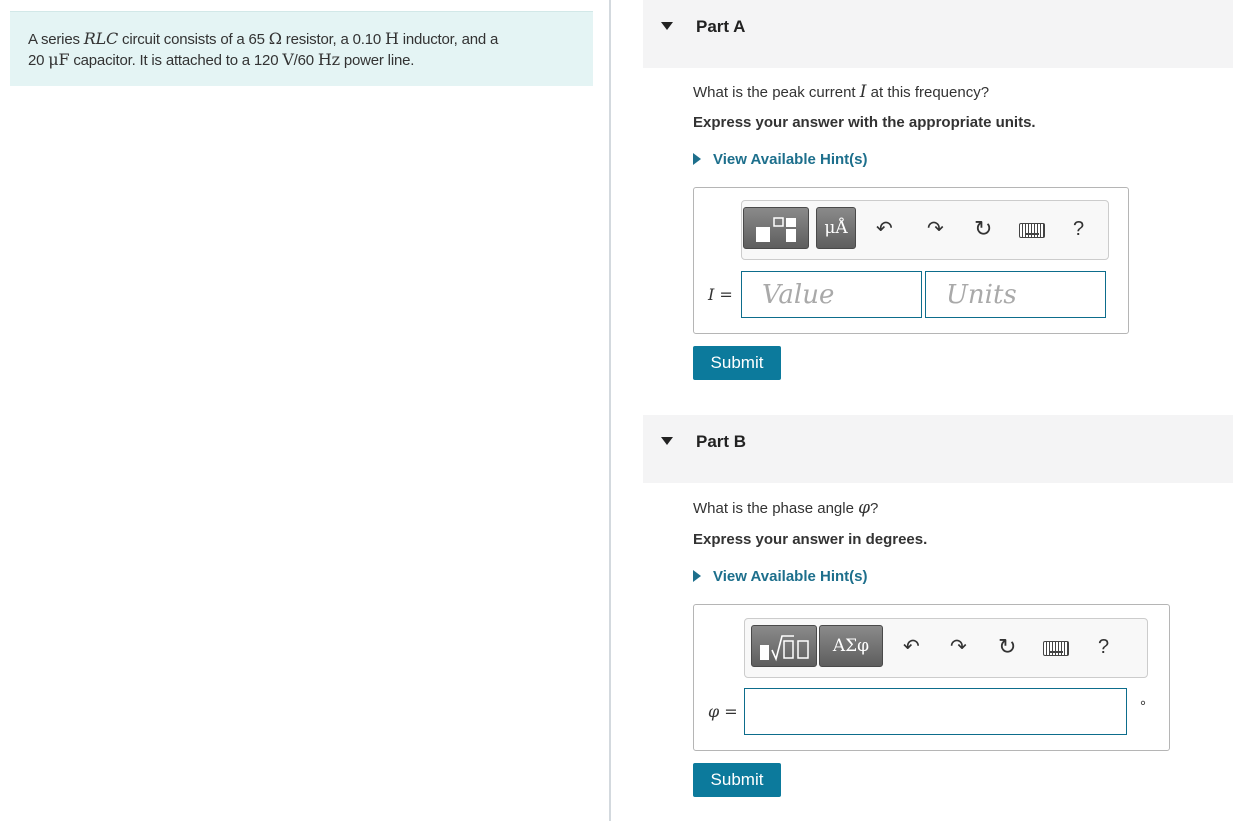 The height and width of the screenshot is (821, 1233). I want to click on sqrt-template-icon, so click(784, 648).